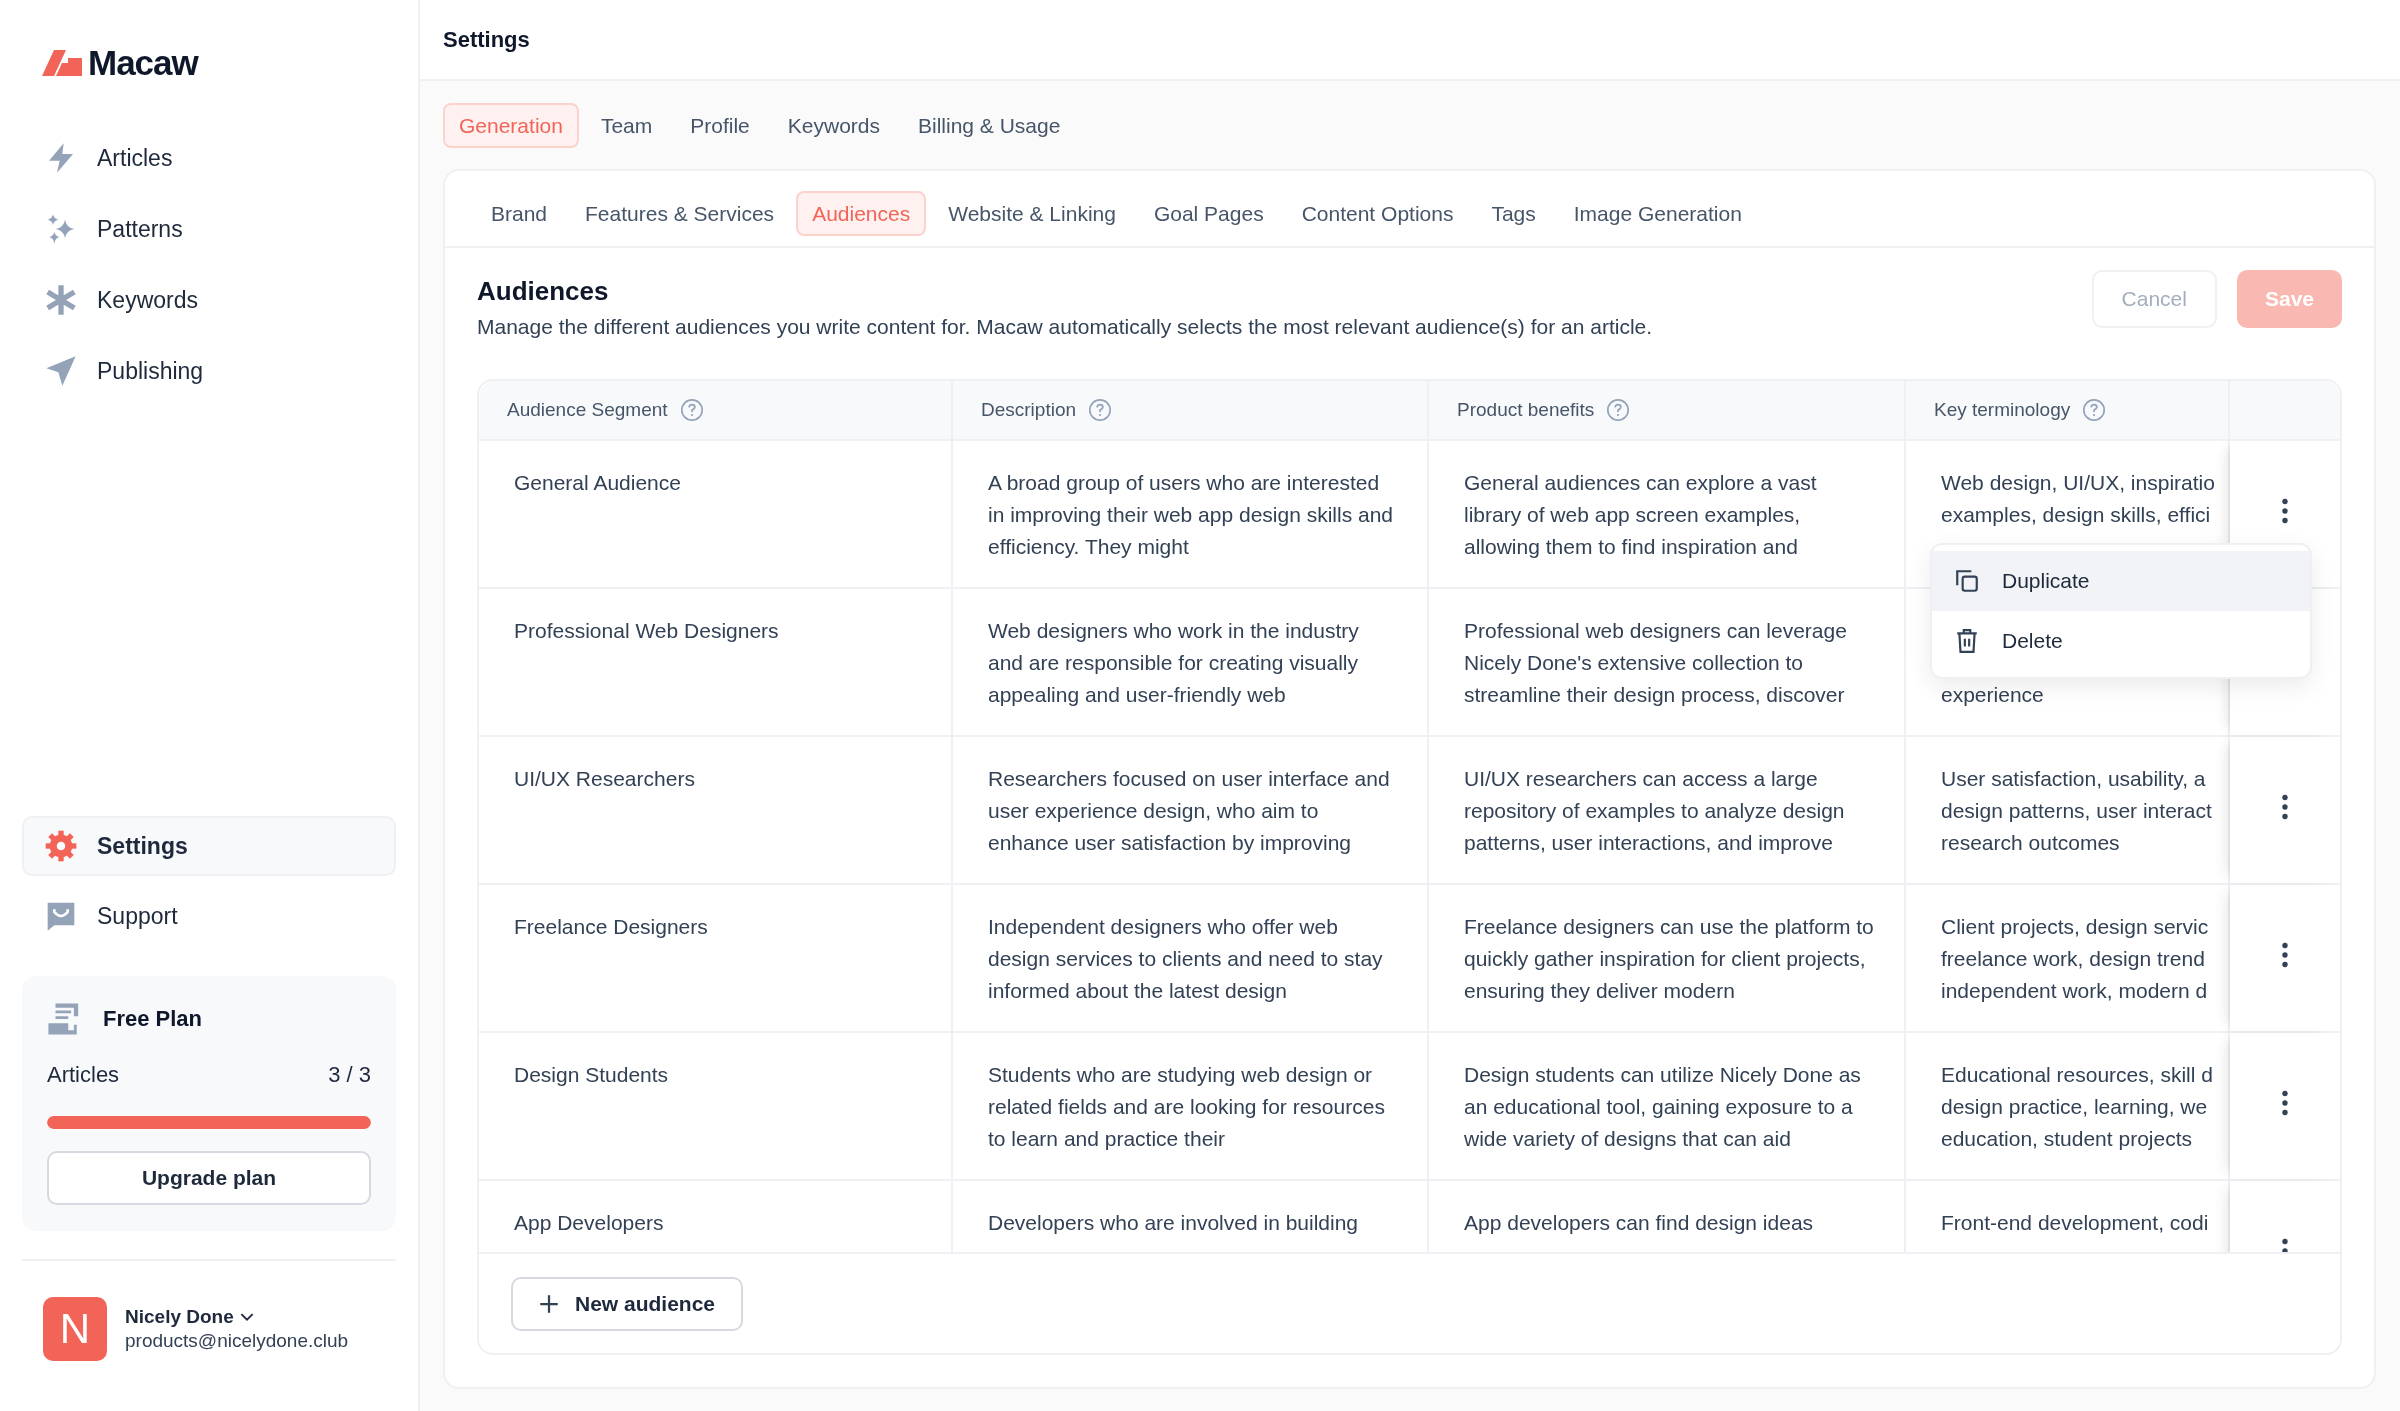 This screenshot has width=2400, height=1411. I want to click on table-cell-text: Client projects, design servic, so click(2075, 927).